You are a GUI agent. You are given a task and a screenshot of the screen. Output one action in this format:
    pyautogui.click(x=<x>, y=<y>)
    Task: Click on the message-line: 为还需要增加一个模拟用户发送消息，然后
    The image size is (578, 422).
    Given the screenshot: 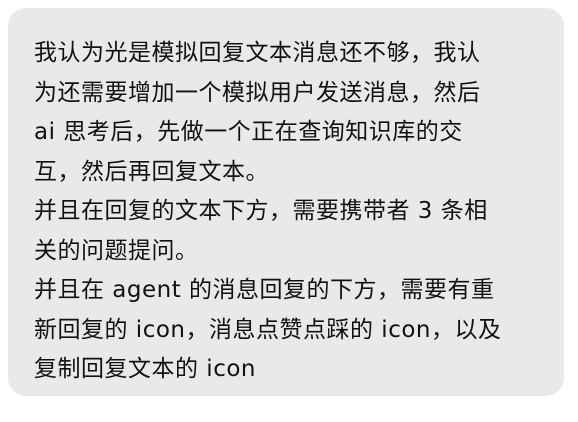 What is the action you would take?
    pyautogui.click(x=257, y=92)
    